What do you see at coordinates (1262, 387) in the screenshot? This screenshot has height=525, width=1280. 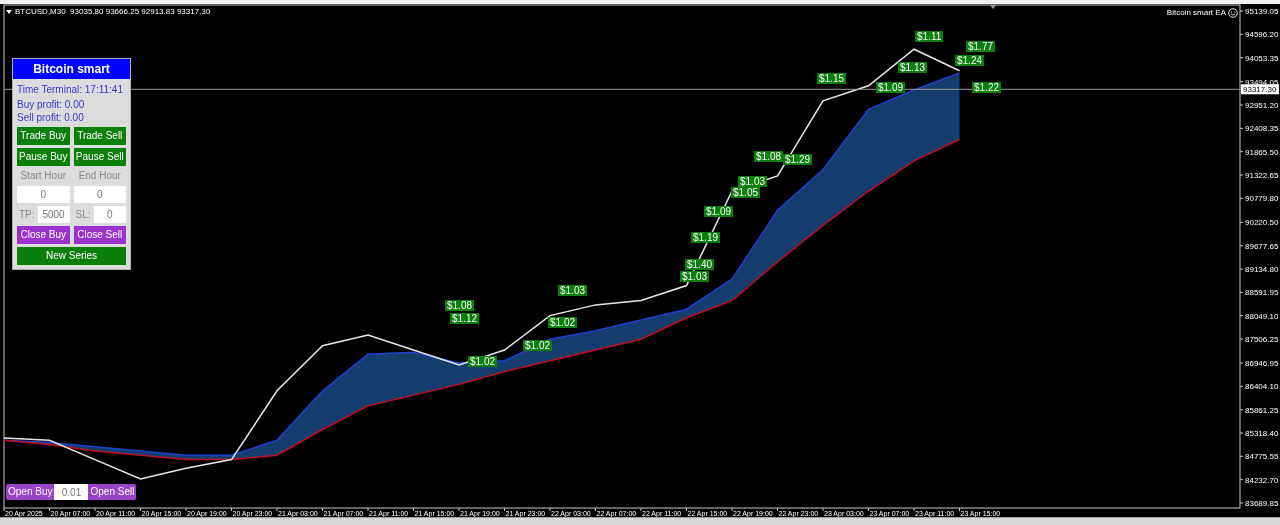 I see `price-axis-label: 86404.10` at bounding box center [1262, 387].